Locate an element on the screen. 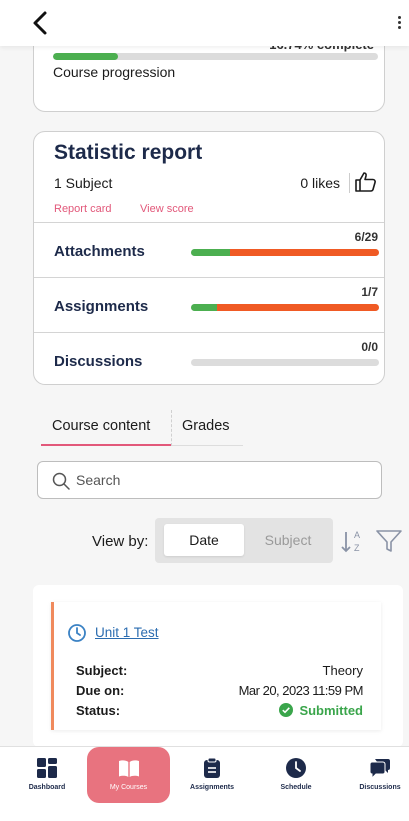 The height and width of the screenshot is (821, 409). search-box is located at coordinates (209, 480).